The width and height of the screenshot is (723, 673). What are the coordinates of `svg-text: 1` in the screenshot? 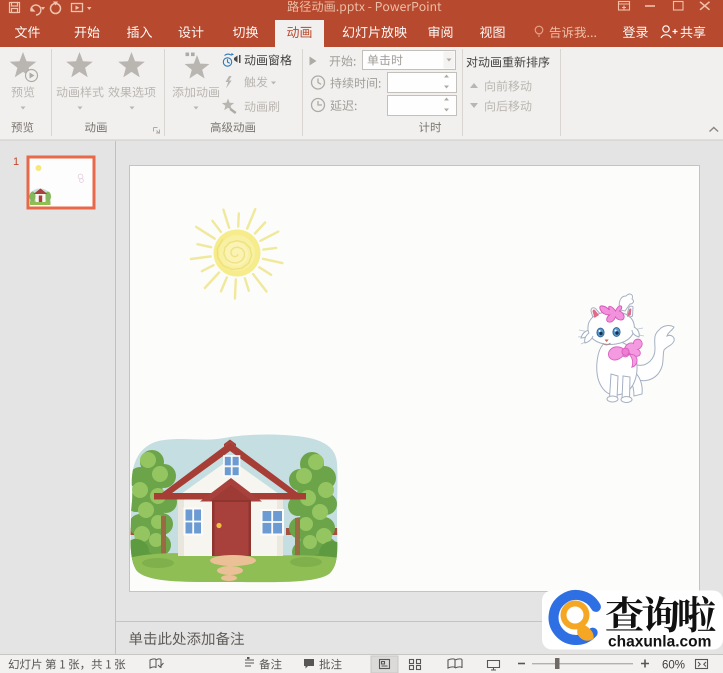 It's located at (16, 162).